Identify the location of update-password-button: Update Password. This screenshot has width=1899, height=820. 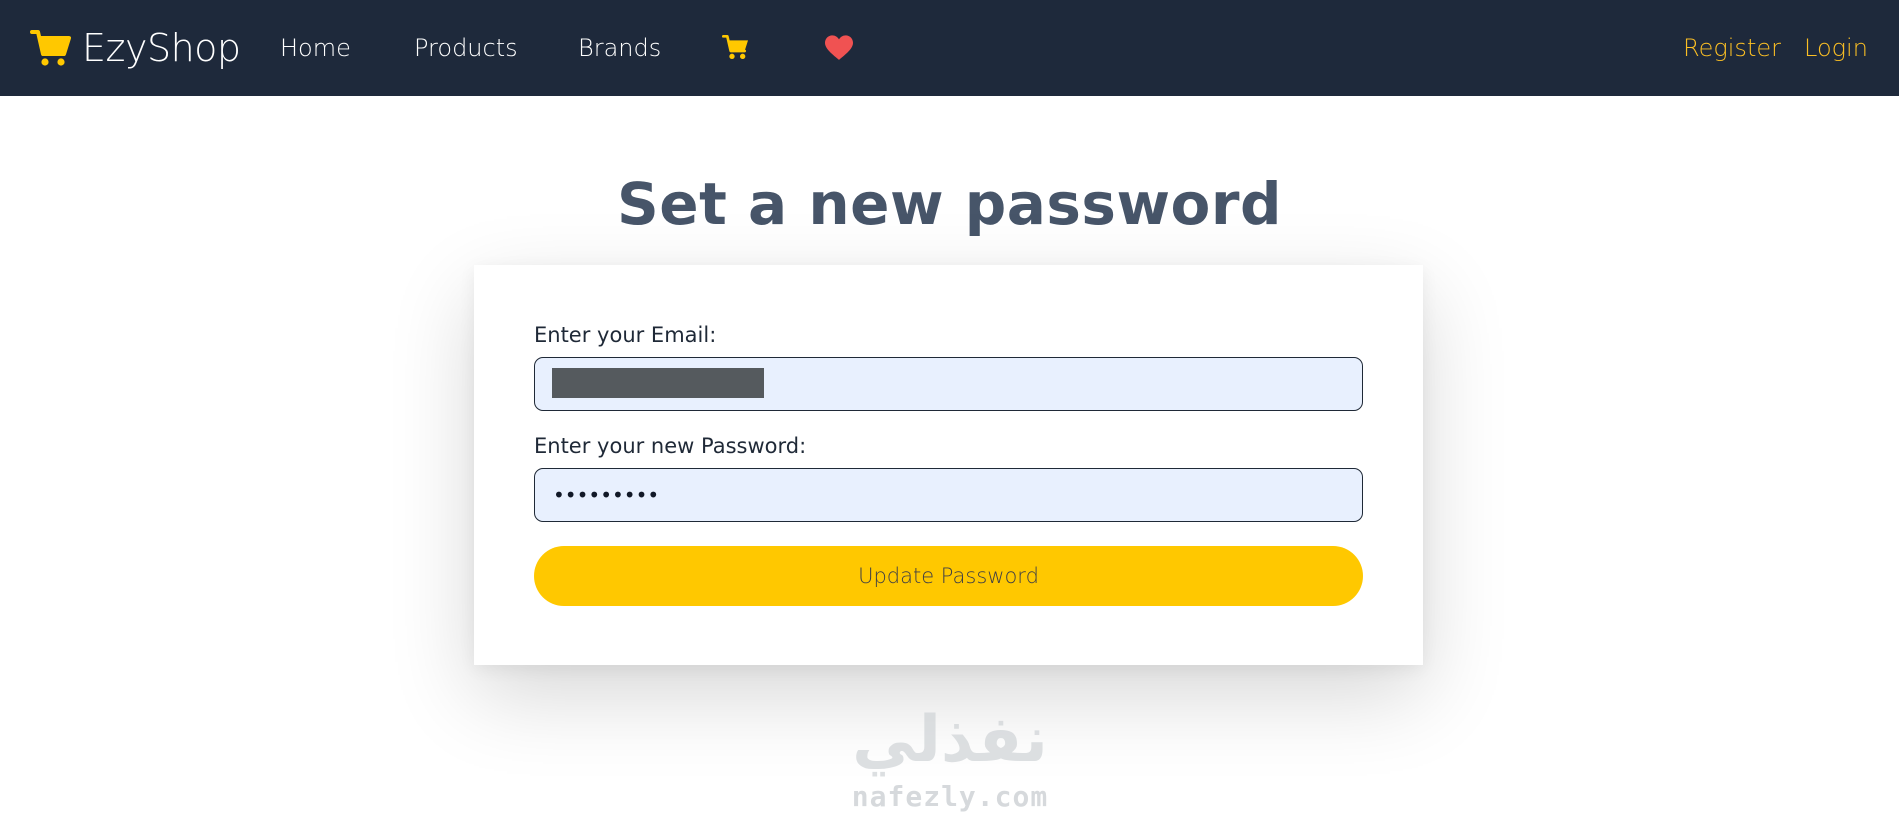
(948, 576).